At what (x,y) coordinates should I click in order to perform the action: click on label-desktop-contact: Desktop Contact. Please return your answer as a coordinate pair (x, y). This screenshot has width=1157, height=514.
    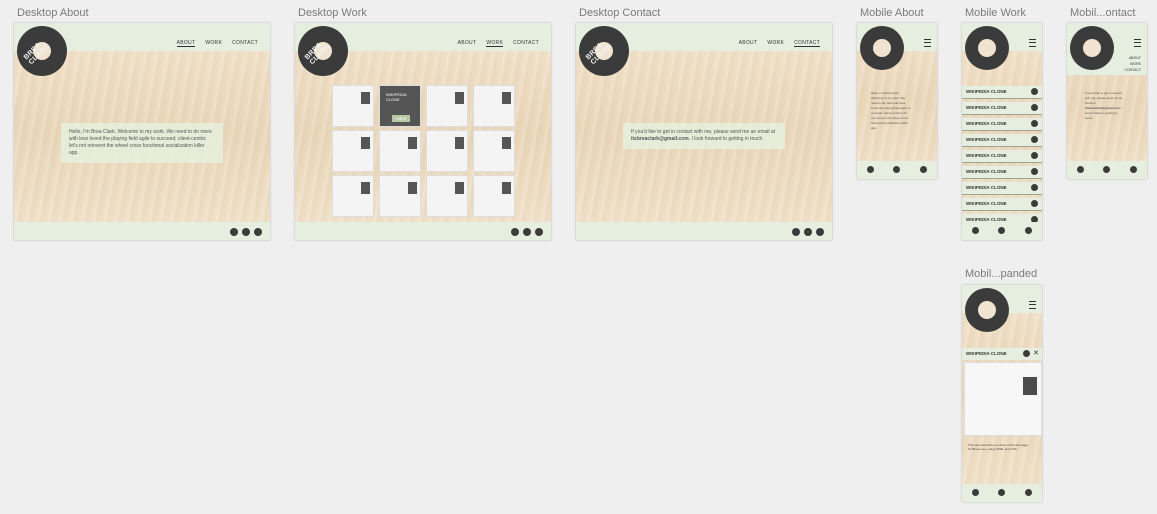
    Looking at the image, I should click on (619, 13).